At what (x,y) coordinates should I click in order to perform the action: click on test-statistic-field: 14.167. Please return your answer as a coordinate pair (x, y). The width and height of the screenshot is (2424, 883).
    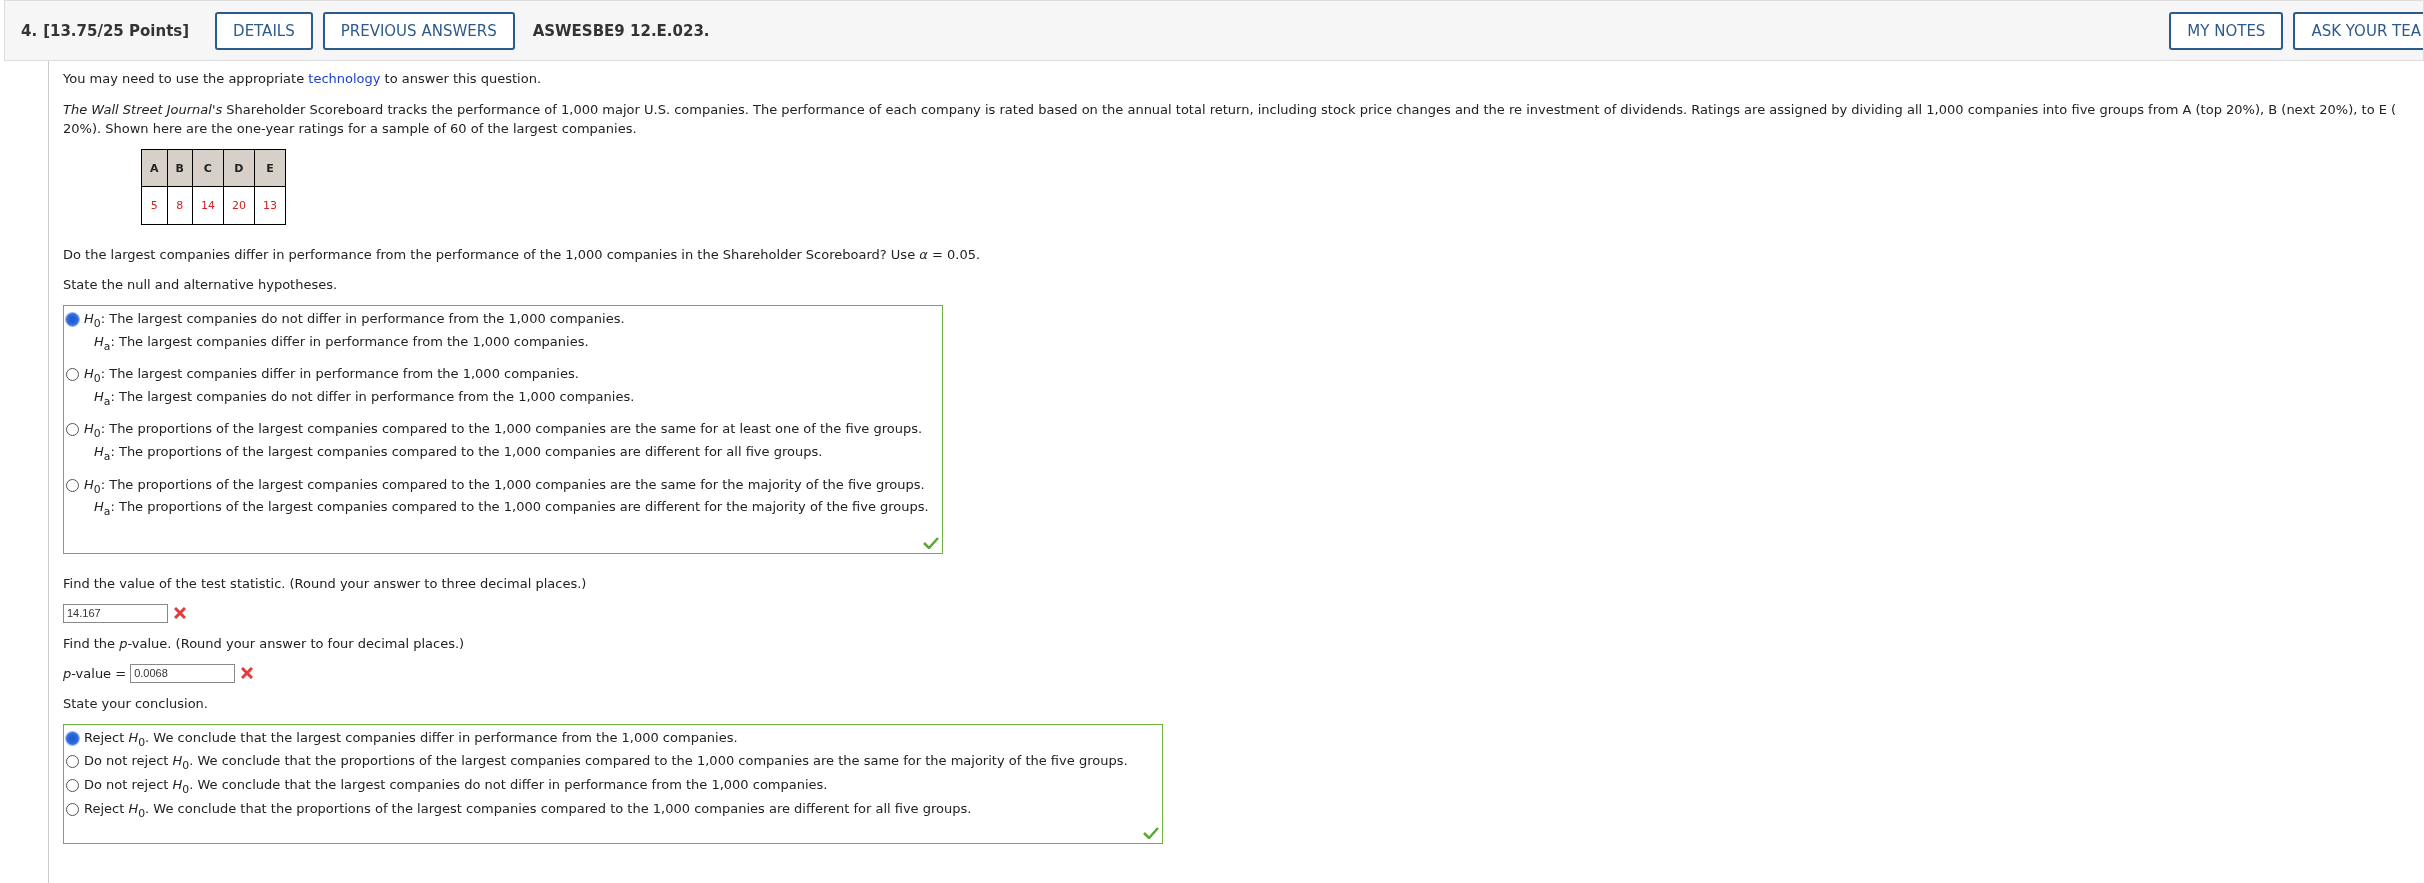
    Looking at the image, I should click on (115, 613).